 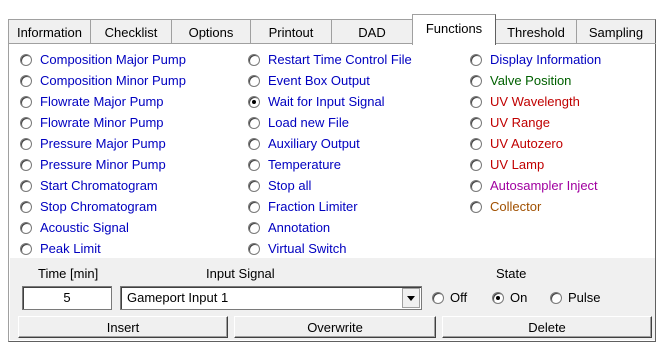 I want to click on function-option-uv-autozero: UV Autozero, so click(x=535, y=143).